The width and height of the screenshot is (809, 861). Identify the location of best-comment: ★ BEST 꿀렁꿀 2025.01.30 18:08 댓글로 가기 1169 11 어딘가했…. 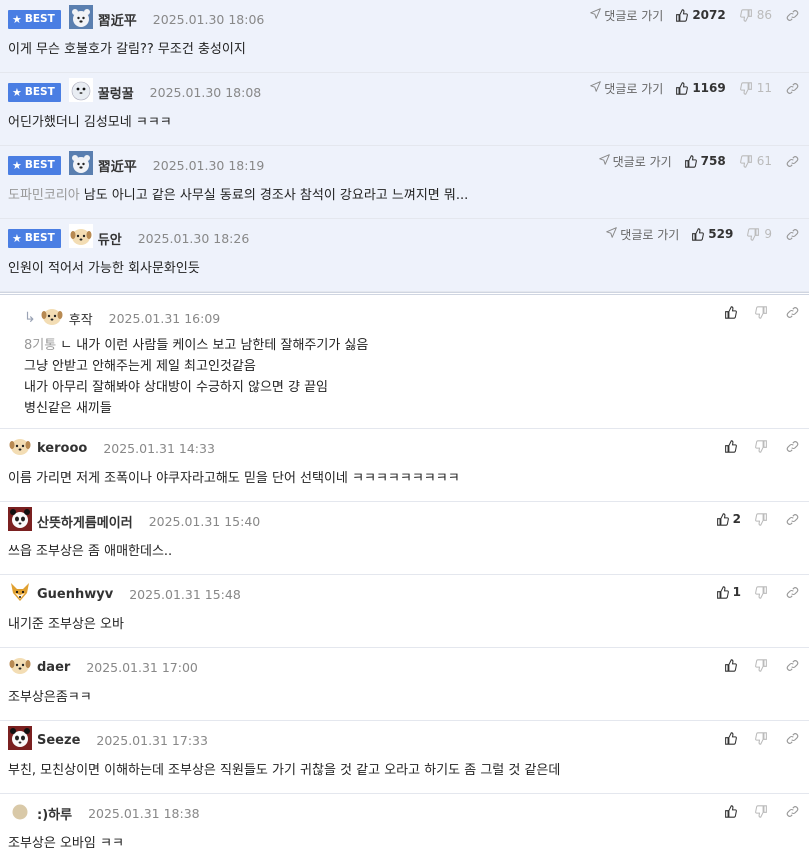
(404, 109).